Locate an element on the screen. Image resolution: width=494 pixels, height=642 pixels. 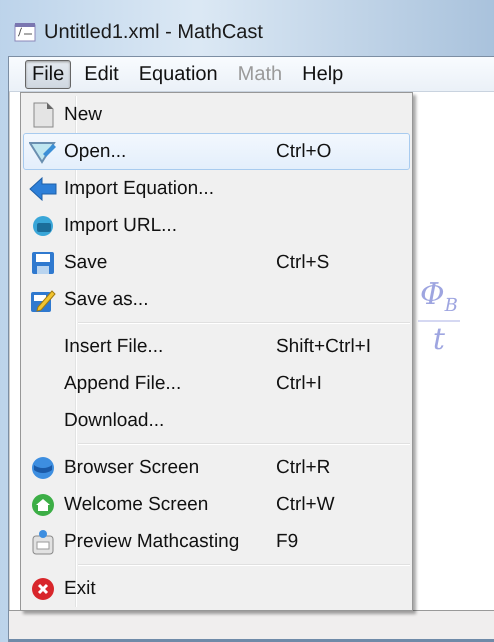
menu-item: Welcome Screen Ctrl+W is located at coordinates (216, 504).